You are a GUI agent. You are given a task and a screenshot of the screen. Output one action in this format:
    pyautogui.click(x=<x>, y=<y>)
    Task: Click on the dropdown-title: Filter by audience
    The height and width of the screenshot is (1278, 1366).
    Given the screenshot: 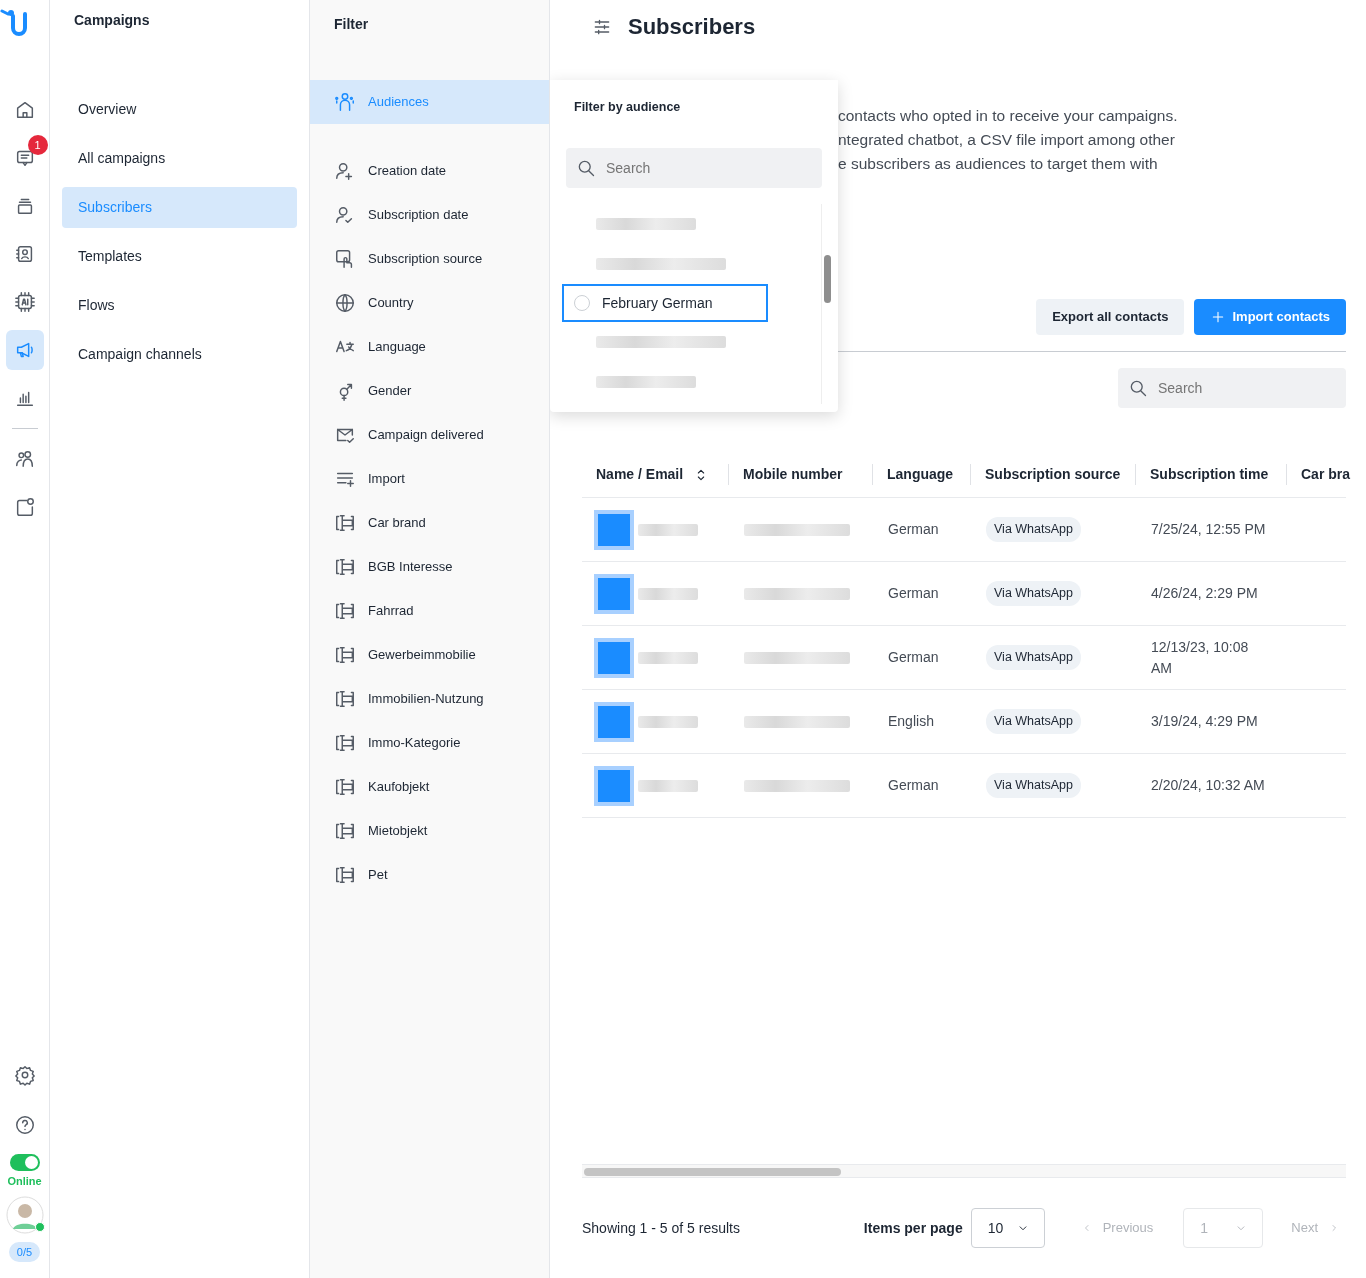 What is the action you would take?
    pyautogui.click(x=627, y=107)
    